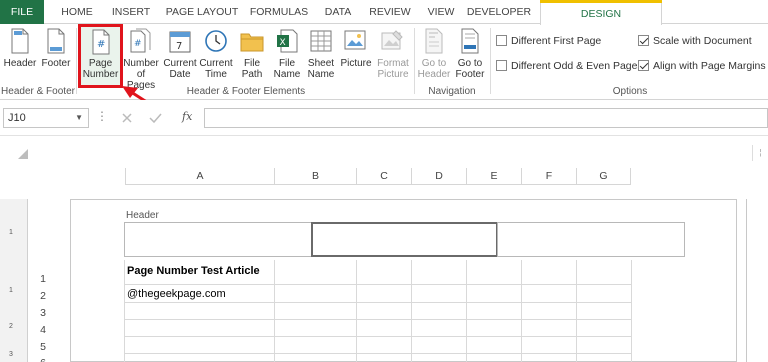 This screenshot has width=768, height=362. Describe the element at coordinates (43, 347) in the screenshot. I see `row-header-5: 5` at that location.